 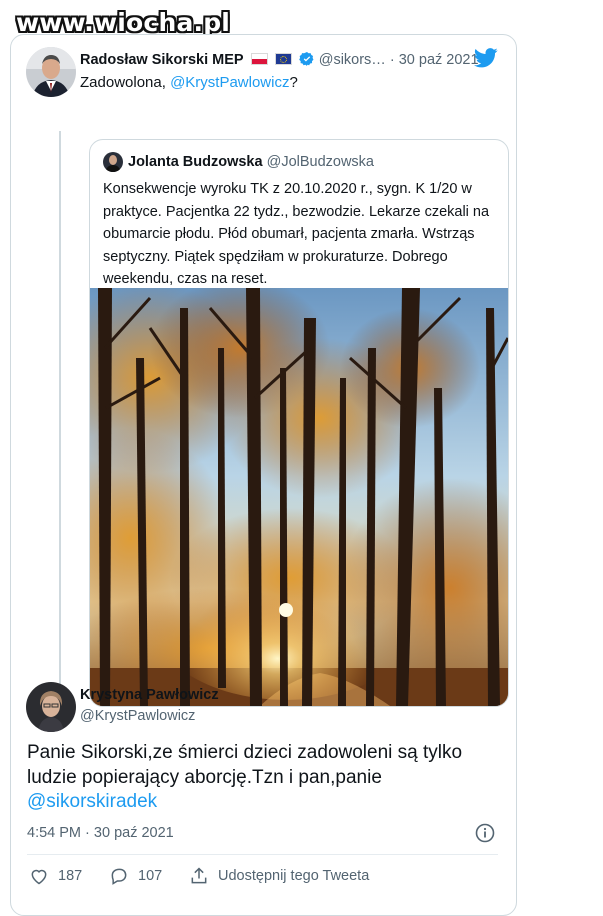 I want to click on avatar-sikorski, so click(x=51, y=72).